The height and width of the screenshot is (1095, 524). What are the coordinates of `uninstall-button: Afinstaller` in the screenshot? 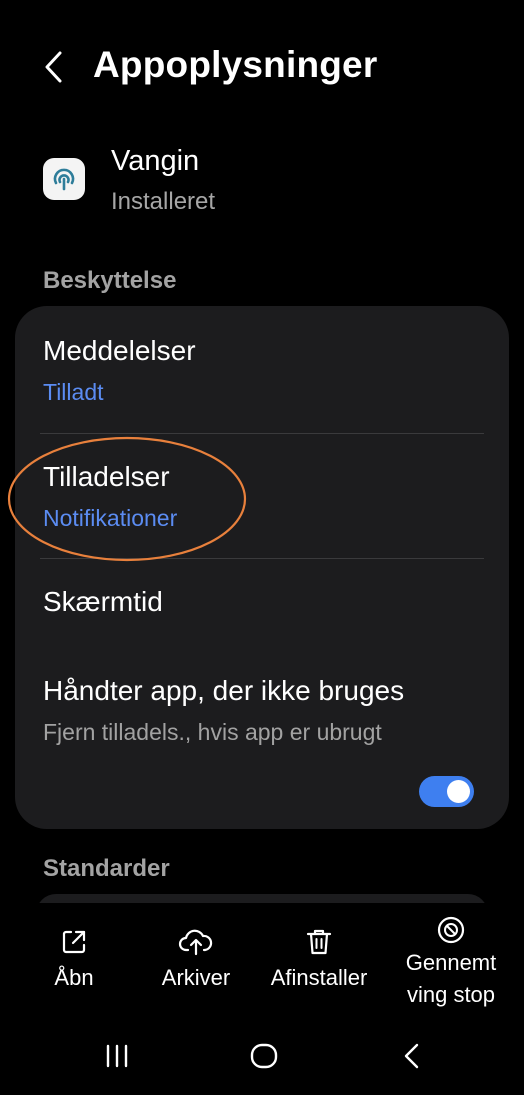 It's located at (319, 961).